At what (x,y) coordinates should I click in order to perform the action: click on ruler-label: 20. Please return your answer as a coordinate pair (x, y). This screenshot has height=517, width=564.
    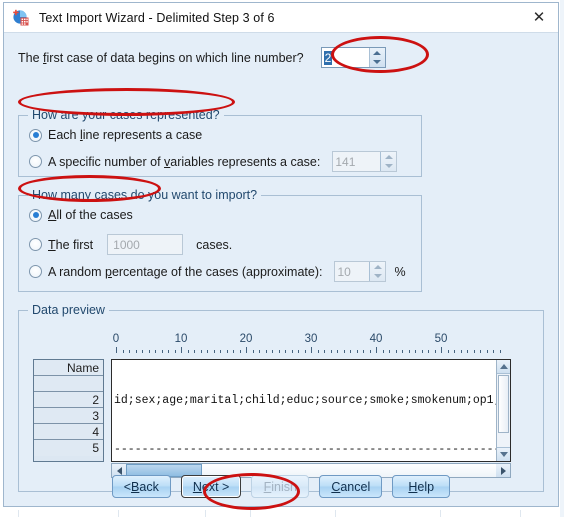
    Looking at the image, I should click on (246, 339).